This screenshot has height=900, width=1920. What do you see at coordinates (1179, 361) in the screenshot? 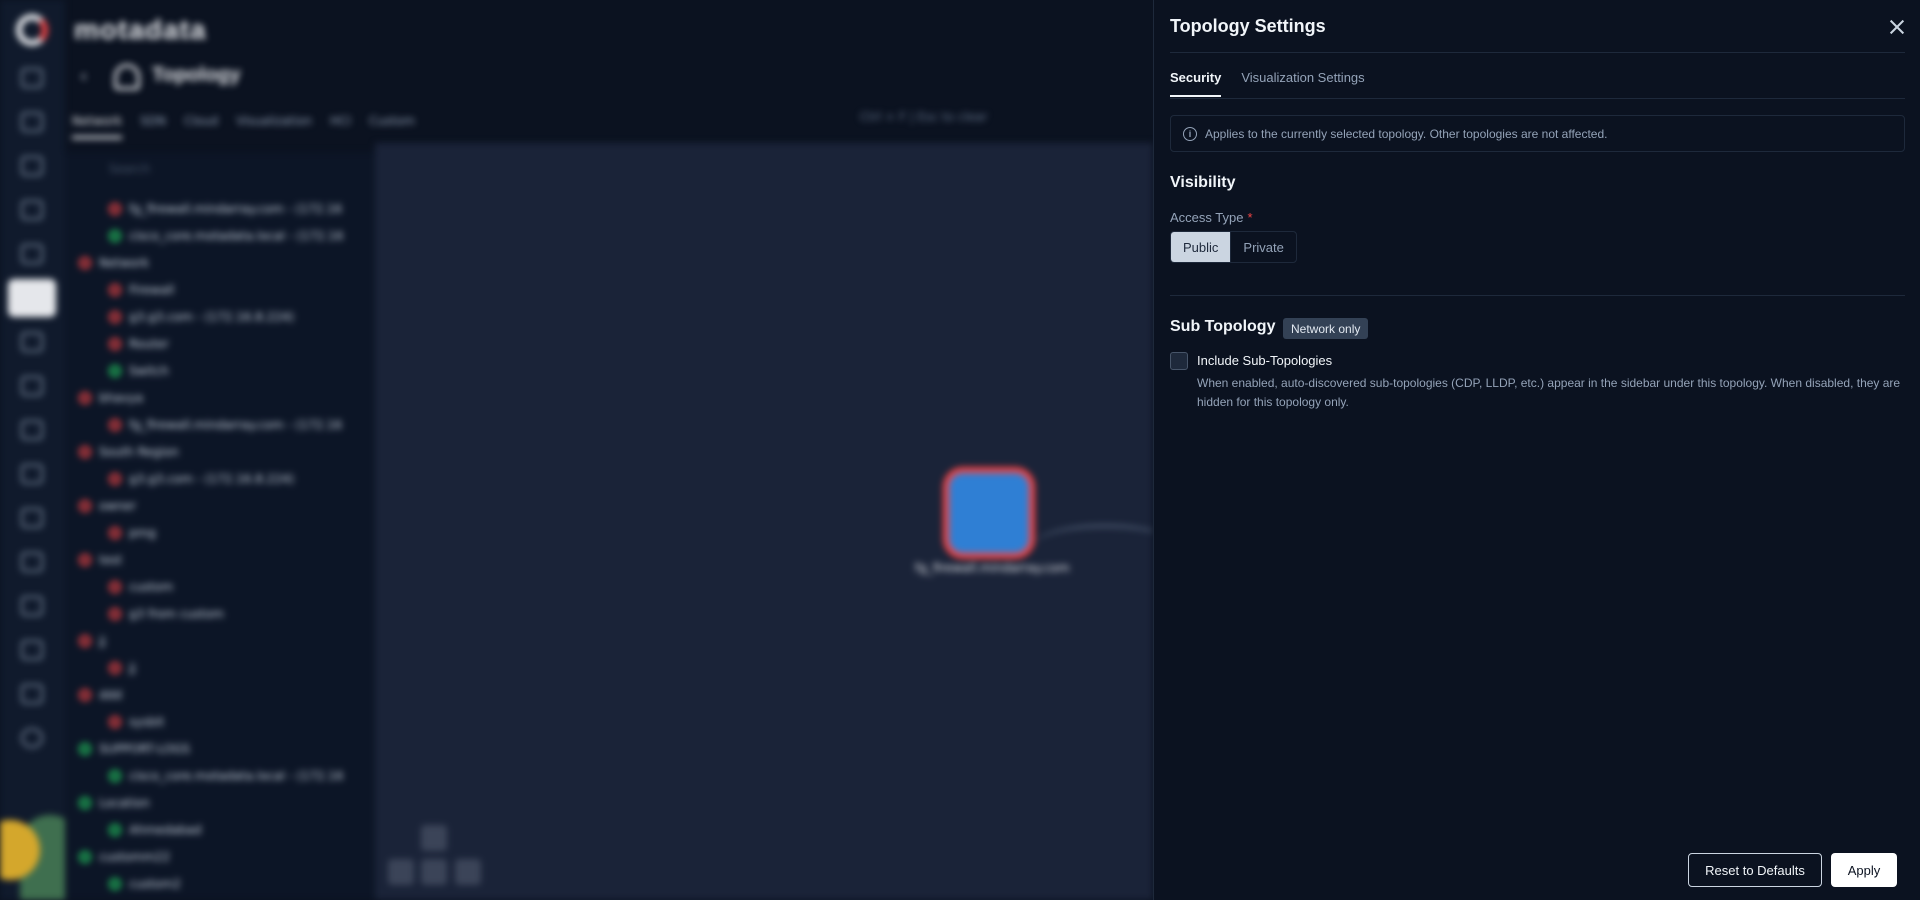
I see `include-sub-topologies-checkbox` at bounding box center [1179, 361].